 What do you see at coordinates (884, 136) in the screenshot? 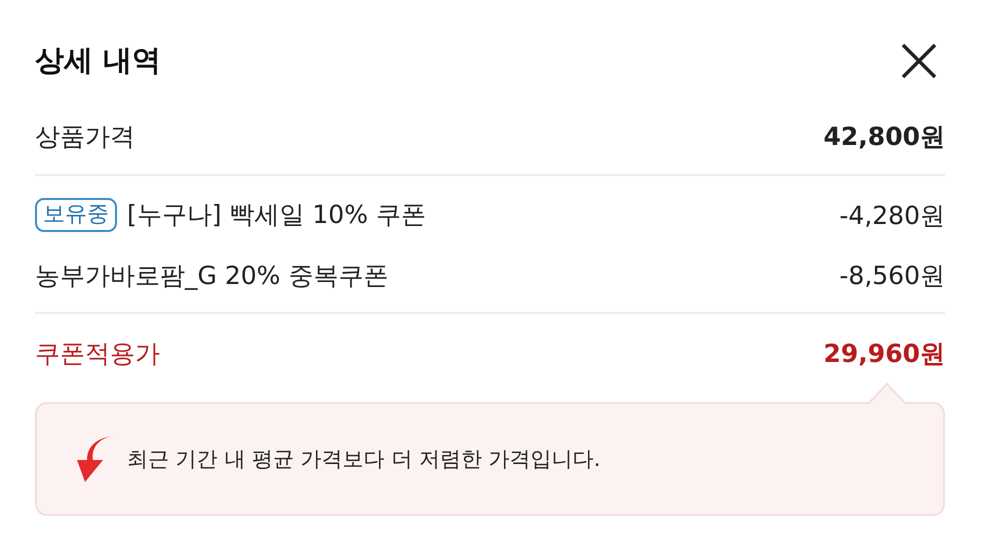
I see `item-amount: 42,800원` at bounding box center [884, 136].